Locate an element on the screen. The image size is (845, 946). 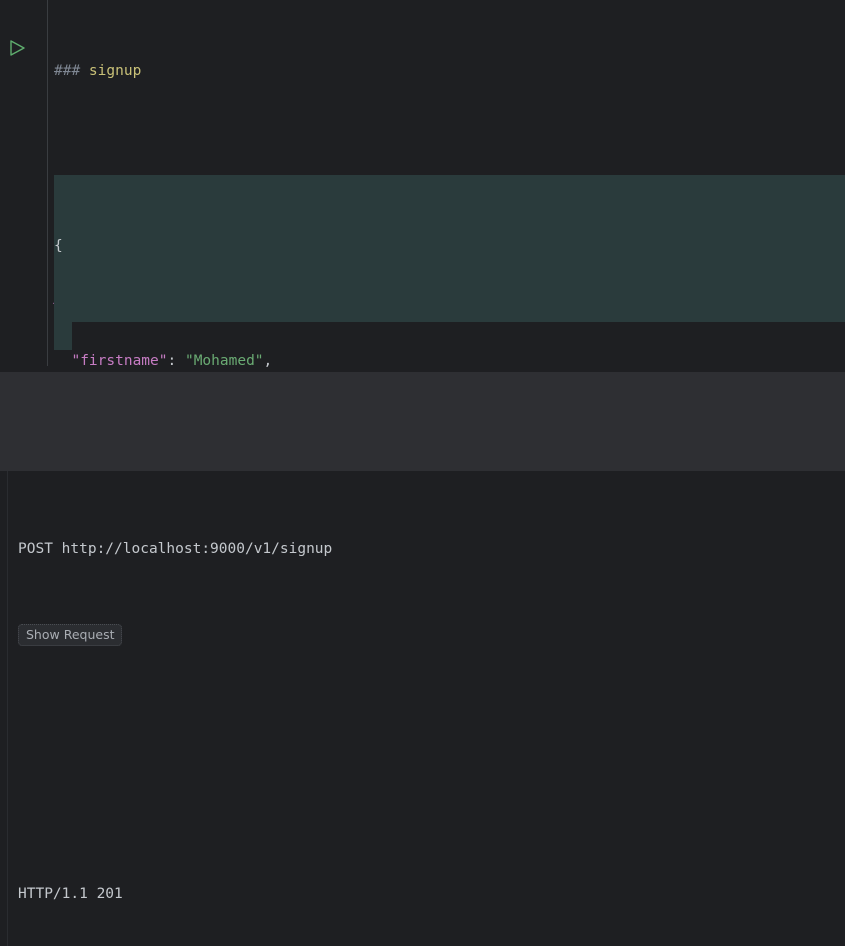
response-gutter-line is located at coordinates (7, 708).